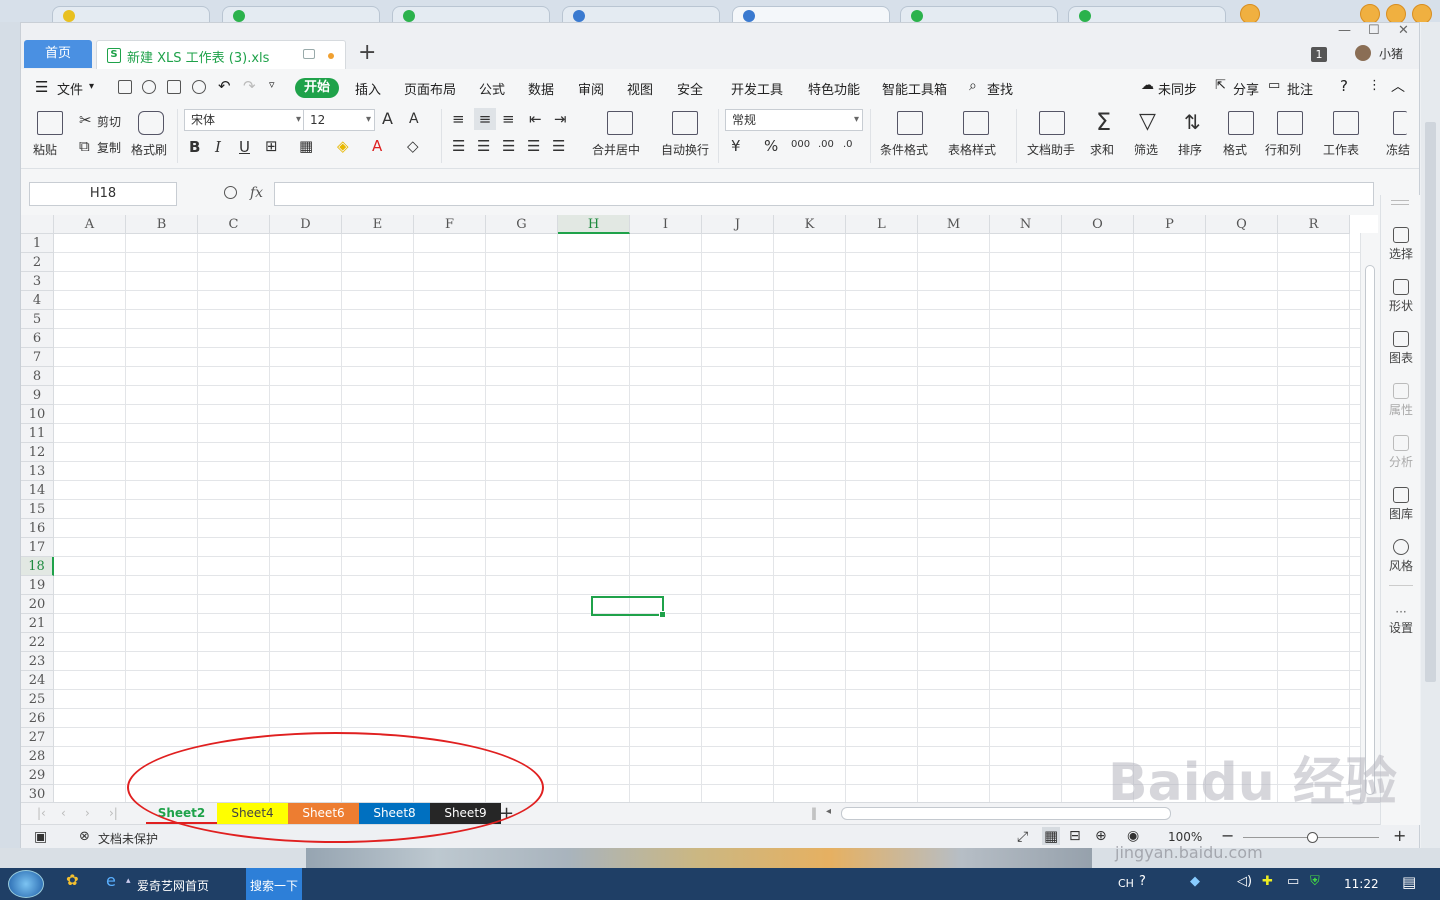 This screenshot has height=900, width=1440. What do you see at coordinates (41, 87) in the screenshot?
I see `hamburger-icon: ☰` at bounding box center [41, 87].